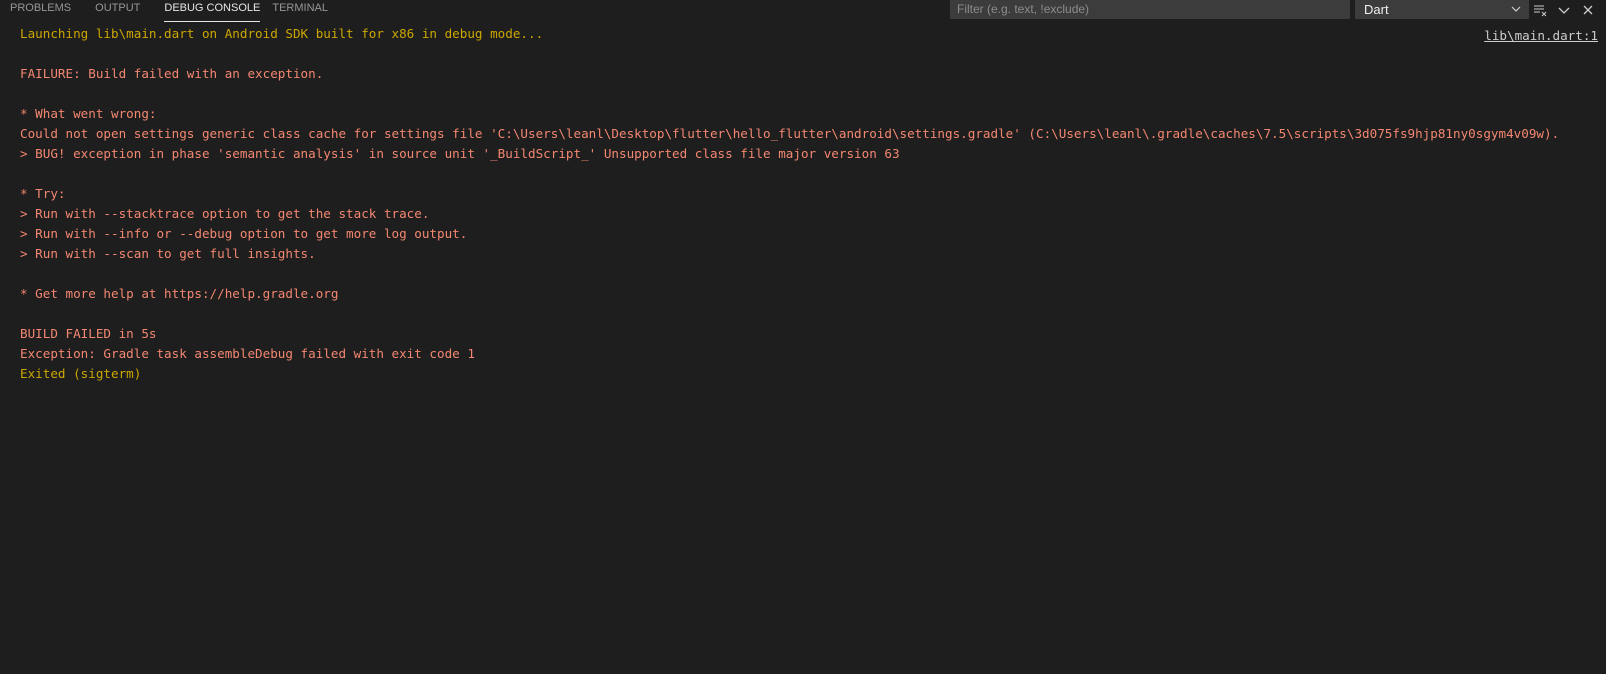  Describe the element at coordinates (46, 10) in the screenshot. I see `tab-problems: PROBLEMS` at that location.